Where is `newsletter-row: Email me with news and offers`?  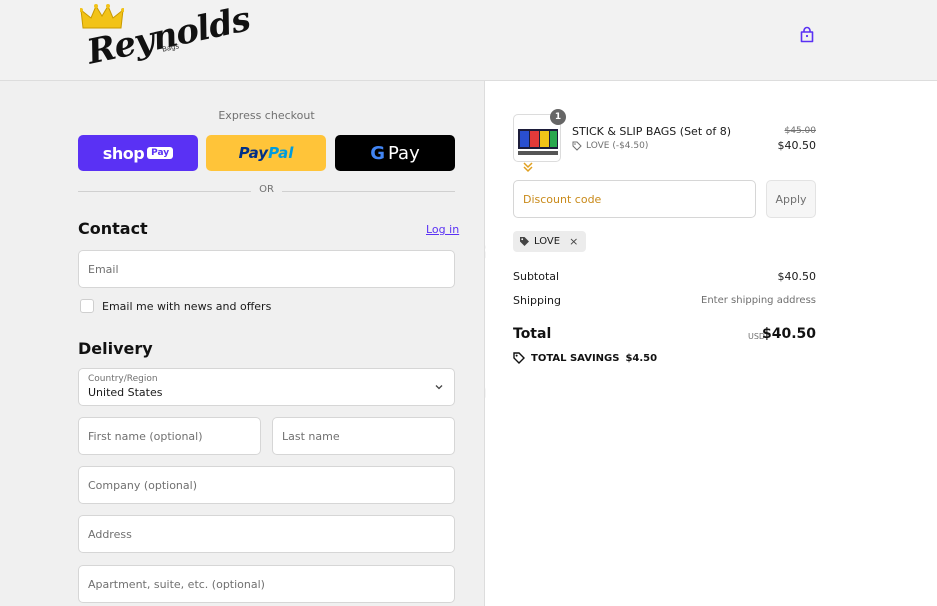 newsletter-row: Email me with news and offers is located at coordinates (174, 306).